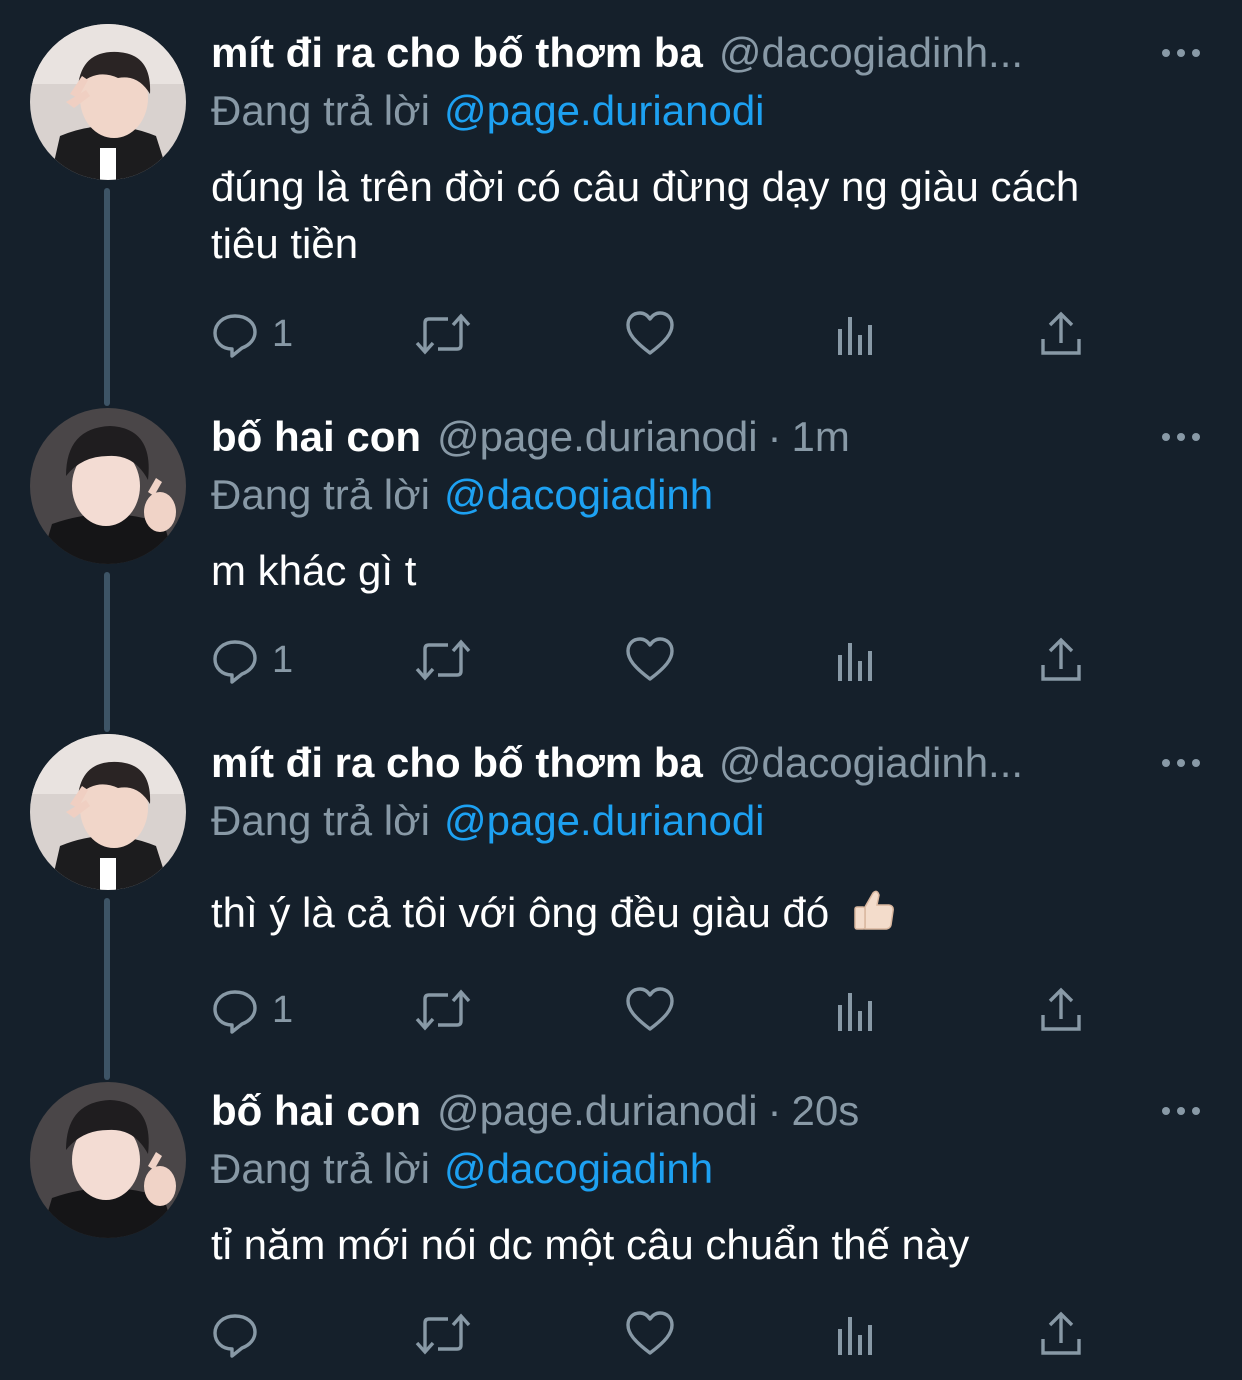  What do you see at coordinates (590, 1244) in the screenshot?
I see `tweet-text-content: tỉ năm mới nói dc một câu chuẩn thế này` at bounding box center [590, 1244].